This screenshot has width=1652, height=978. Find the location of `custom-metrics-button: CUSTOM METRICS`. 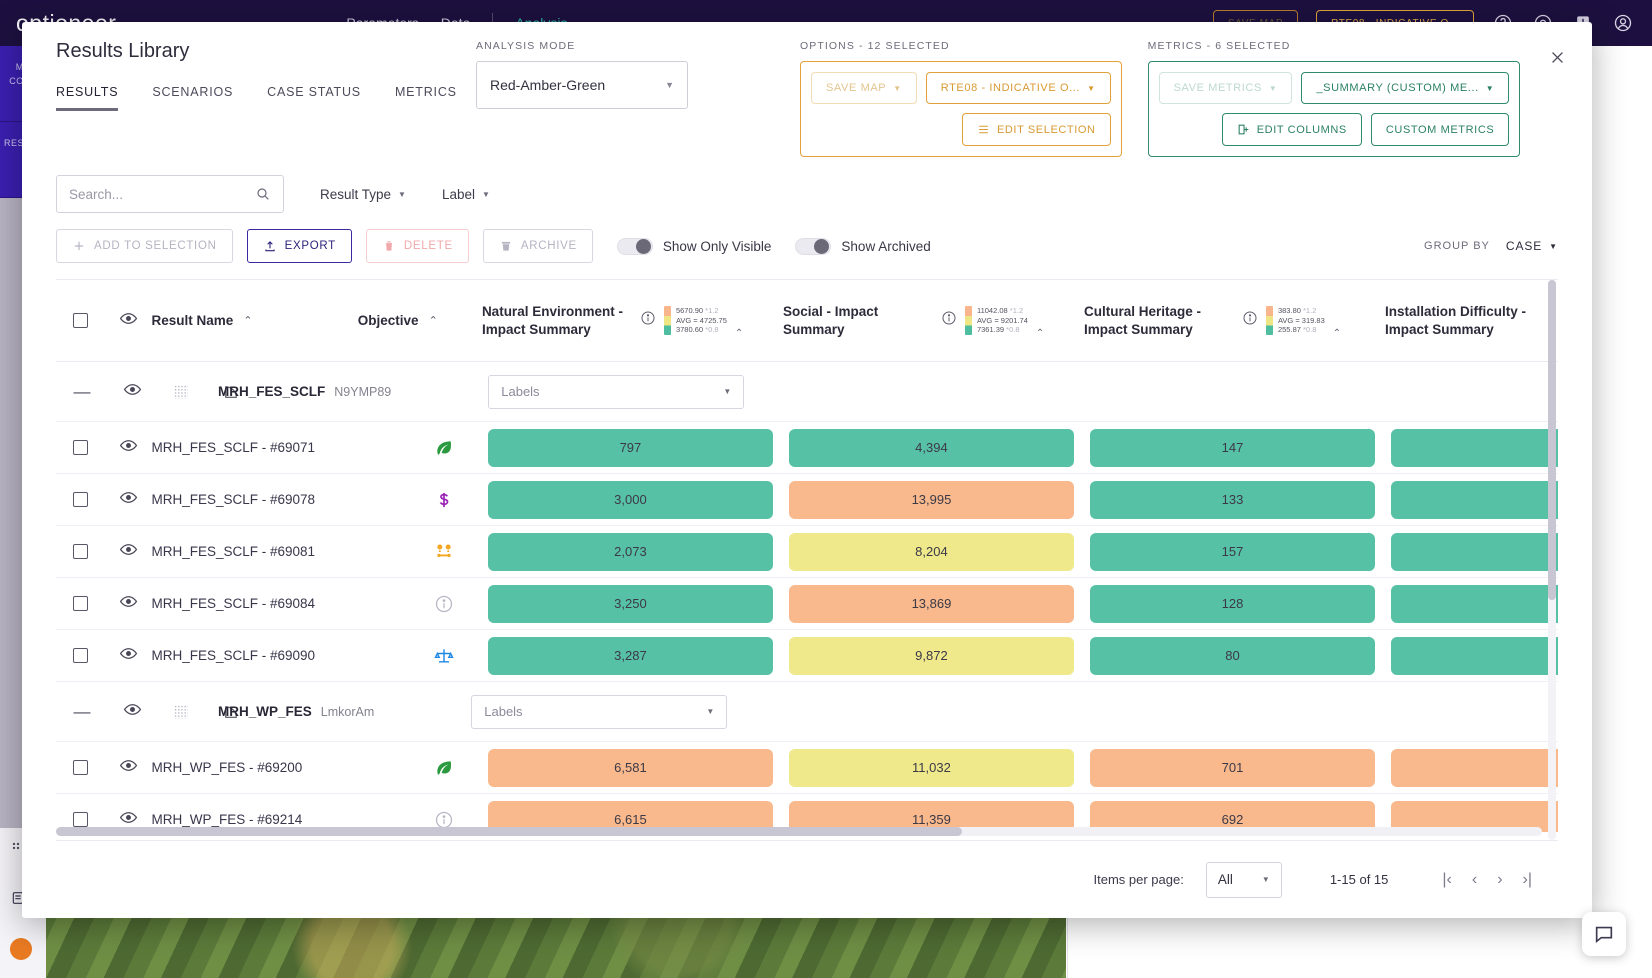

custom-metrics-button: CUSTOM METRICS is located at coordinates (1440, 129).